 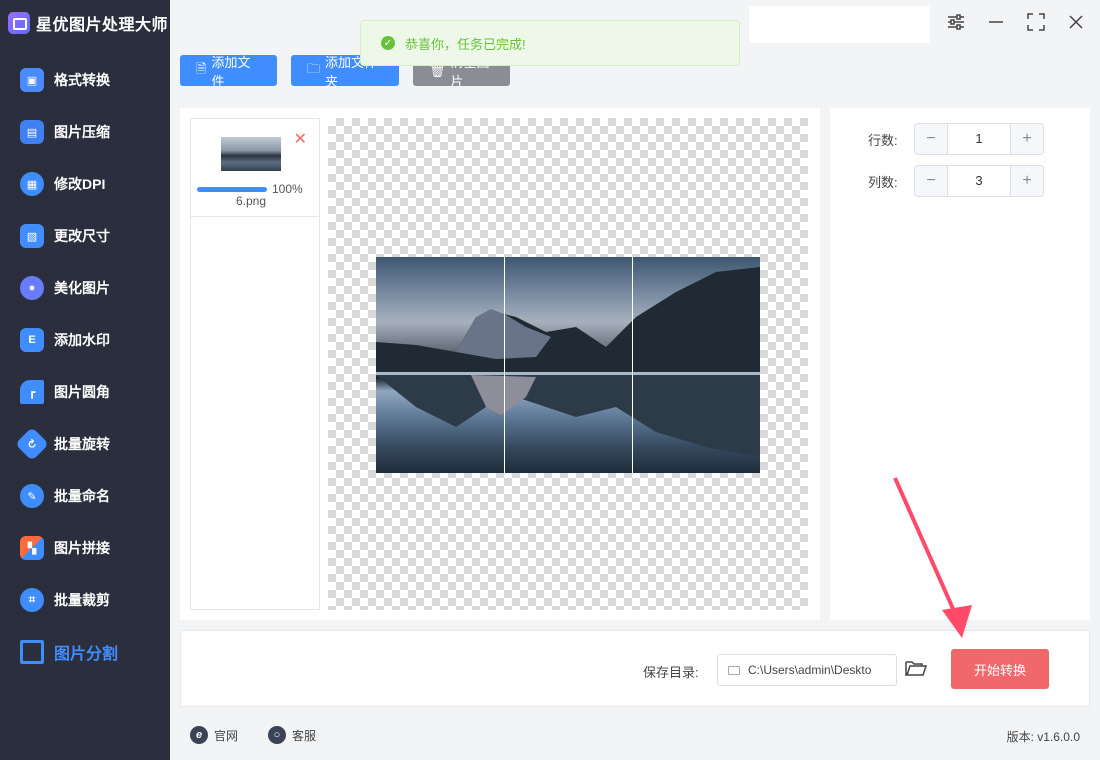 I want to click on file-item: ✕ 100% 6.png, so click(x=255, y=168).